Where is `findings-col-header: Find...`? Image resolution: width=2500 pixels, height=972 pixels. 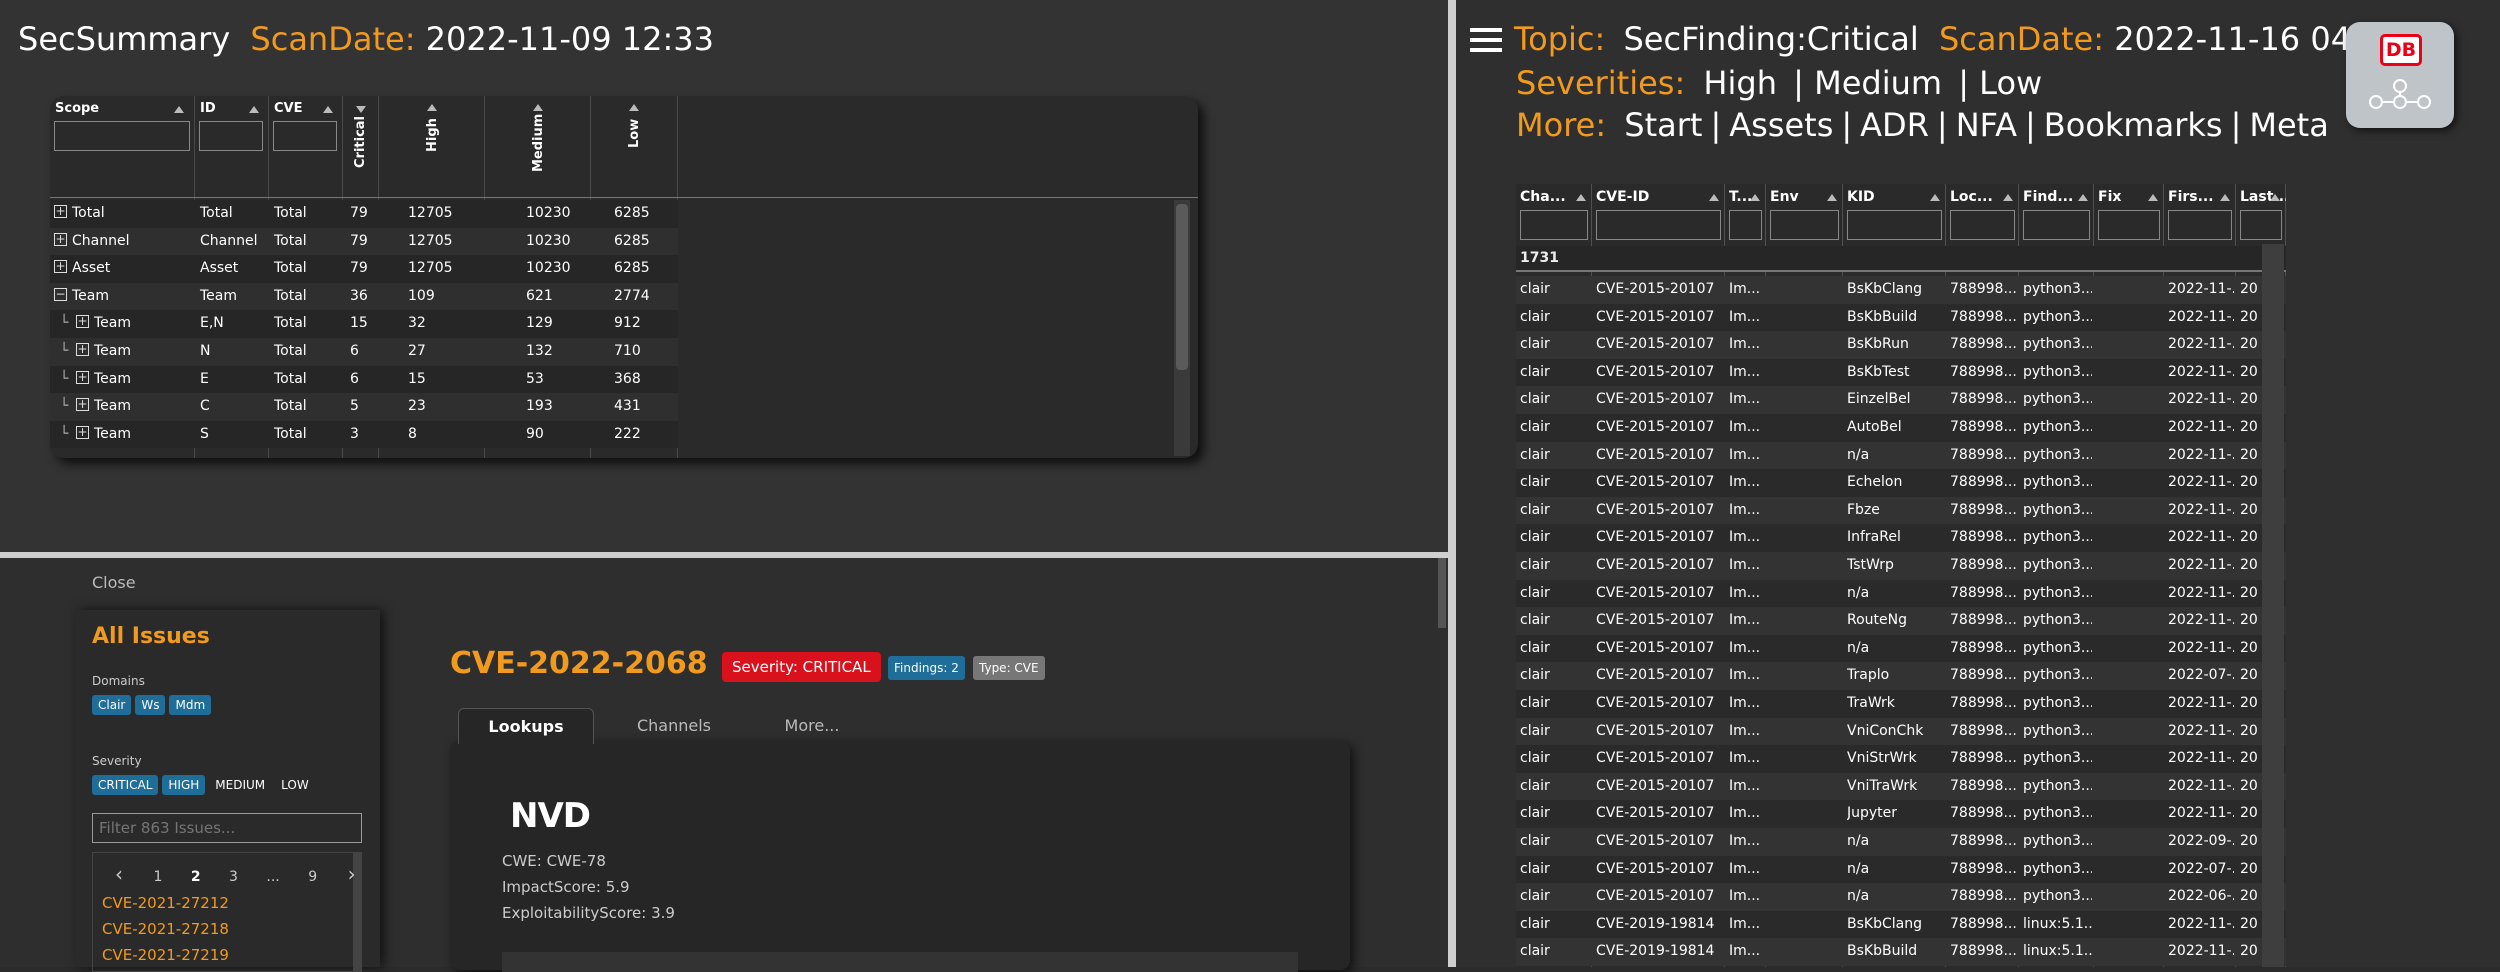 findings-col-header: Find... is located at coordinates (2048, 197).